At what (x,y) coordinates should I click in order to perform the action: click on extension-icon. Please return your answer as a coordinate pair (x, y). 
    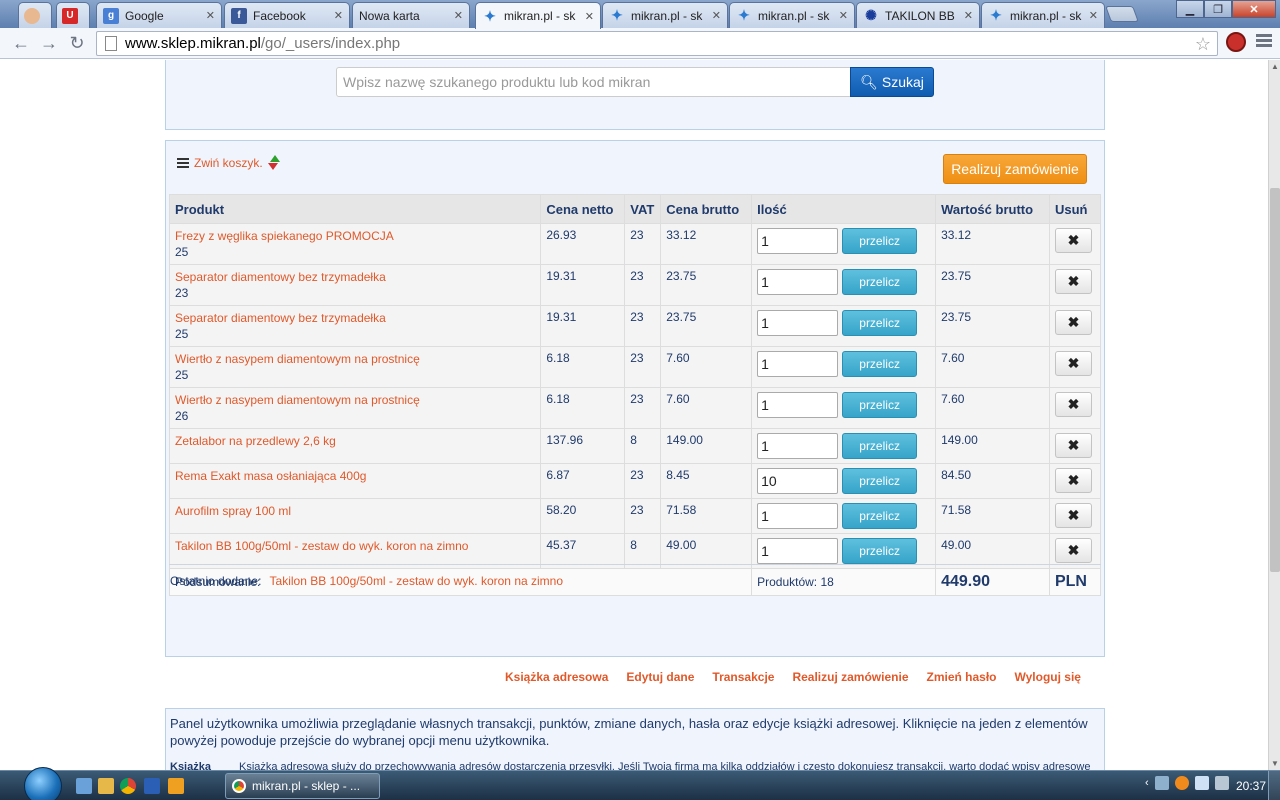
    Looking at the image, I should click on (1236, 42).